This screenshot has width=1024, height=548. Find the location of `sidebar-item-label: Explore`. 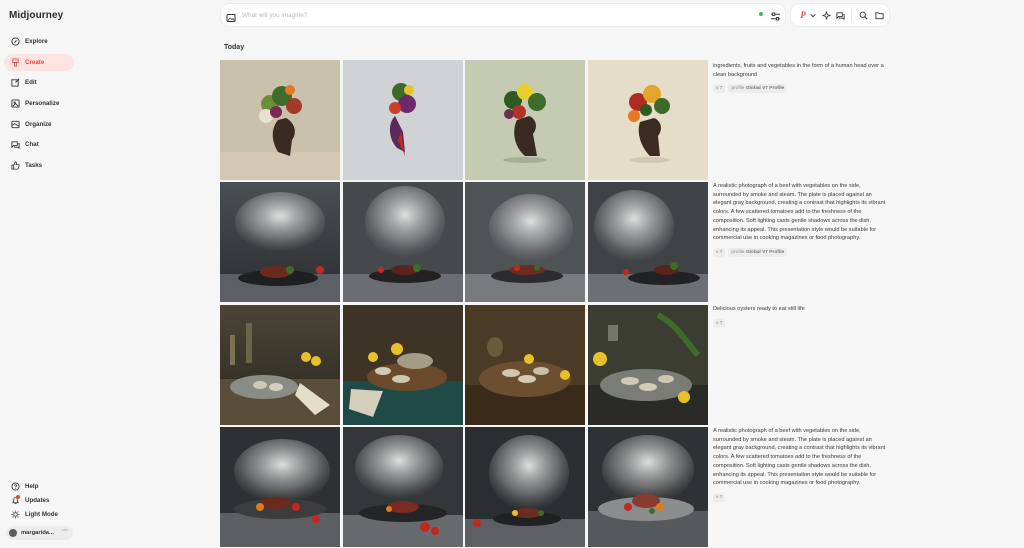

sidebar-item-label: Explore is located at coordinates (36, 41).